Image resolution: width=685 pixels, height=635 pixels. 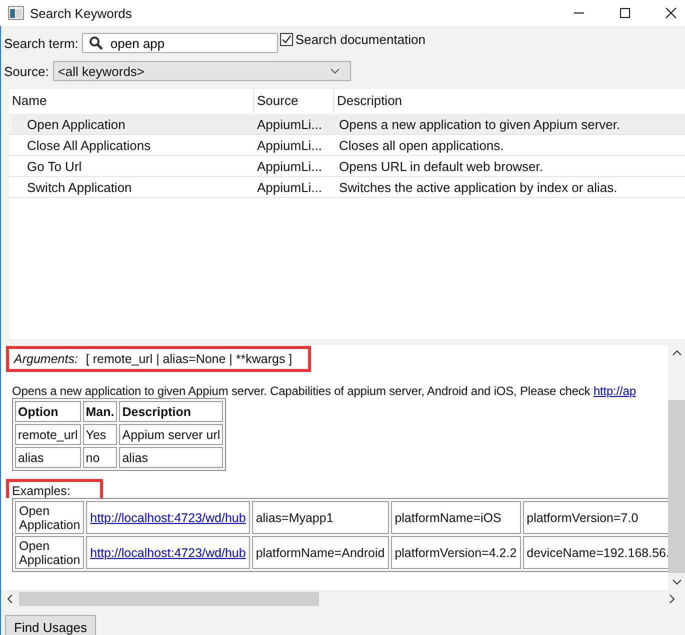 I want to click on scroll-right-icon, so click(x=672, y=599).